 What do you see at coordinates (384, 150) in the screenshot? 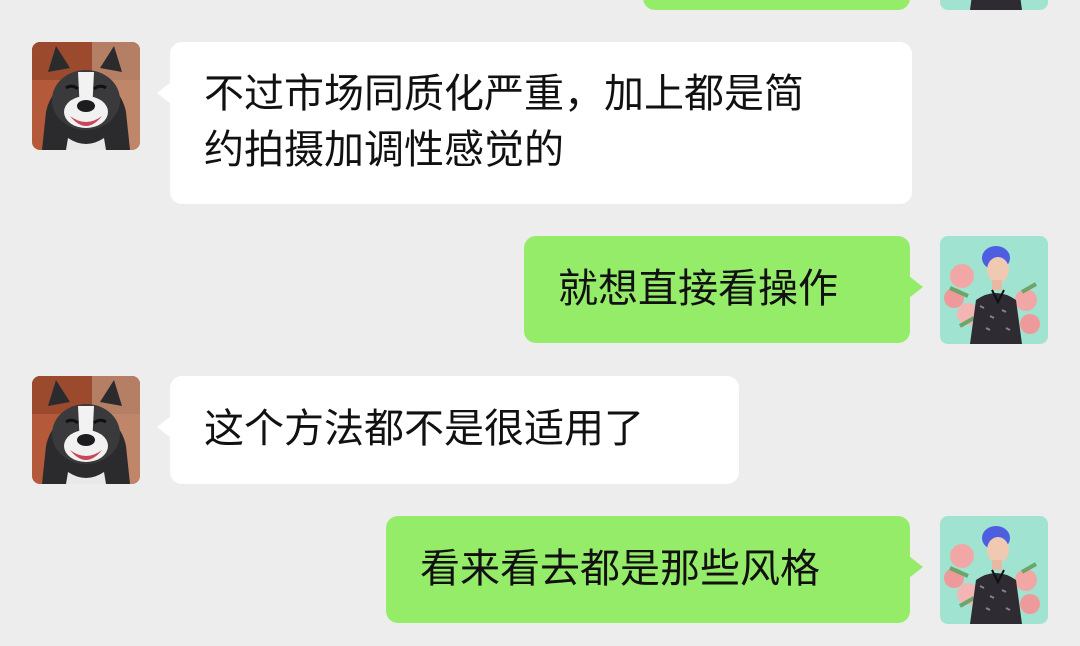
I see `message-text-line: 约拍摄加调性感觉的` at bounding box center [384, 150].